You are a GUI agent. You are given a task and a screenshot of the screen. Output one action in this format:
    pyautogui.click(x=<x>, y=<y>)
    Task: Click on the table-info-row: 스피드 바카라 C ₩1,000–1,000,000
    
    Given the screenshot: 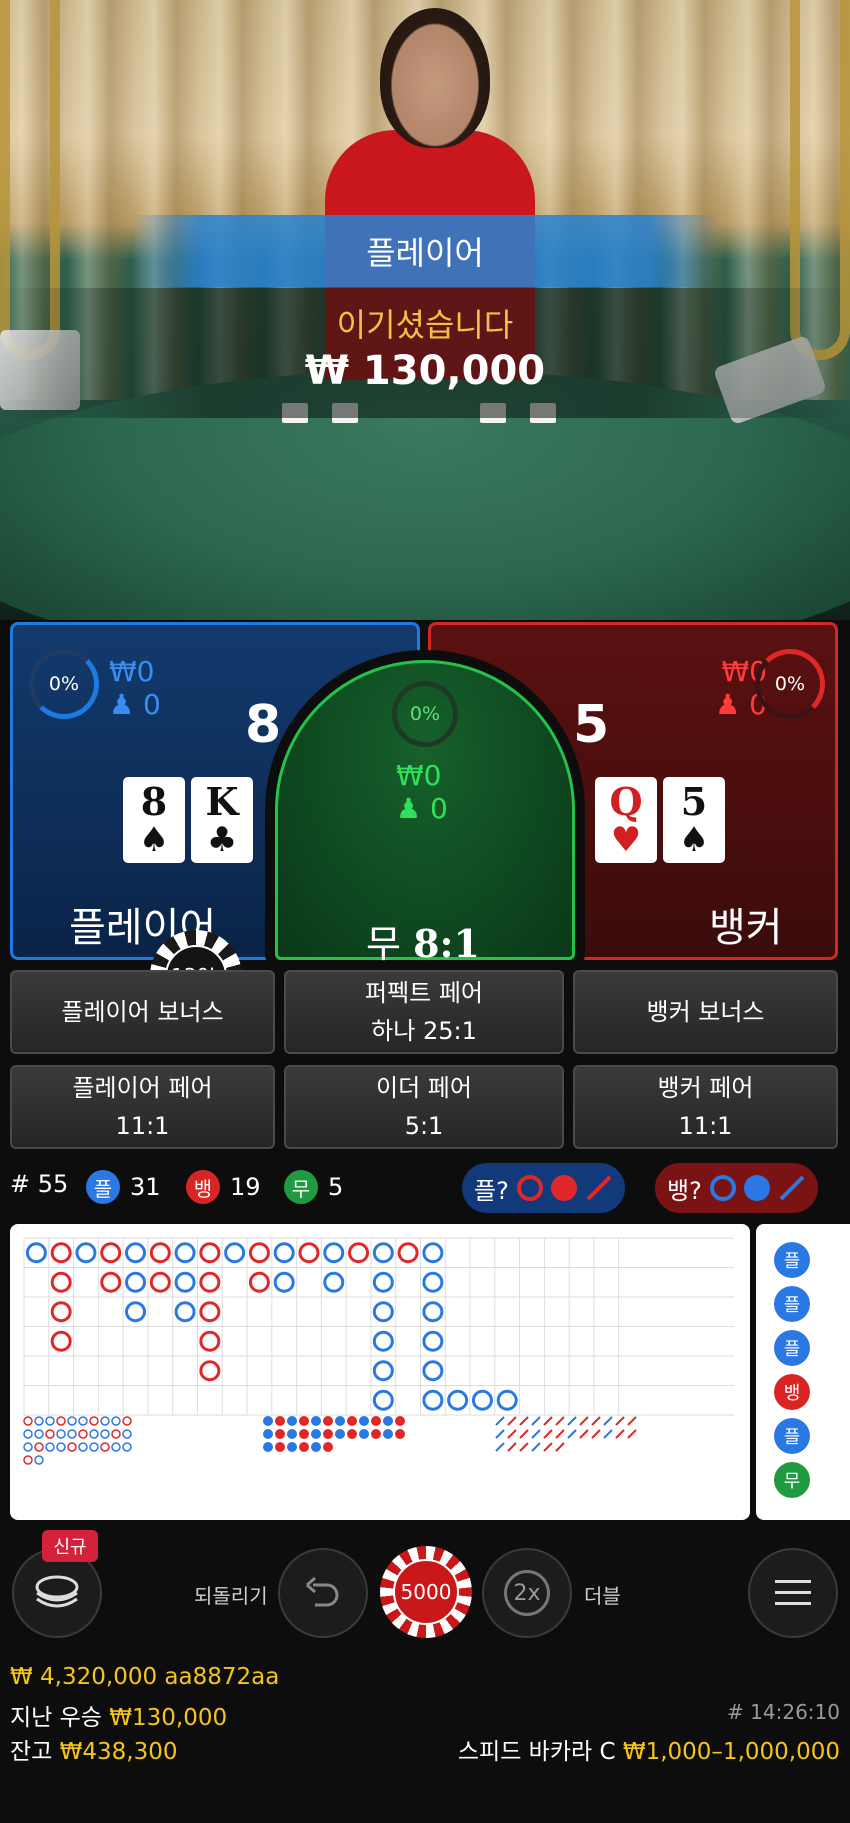 What is the action you would take?
    pyautogui.click(x=649, y=1749)
    